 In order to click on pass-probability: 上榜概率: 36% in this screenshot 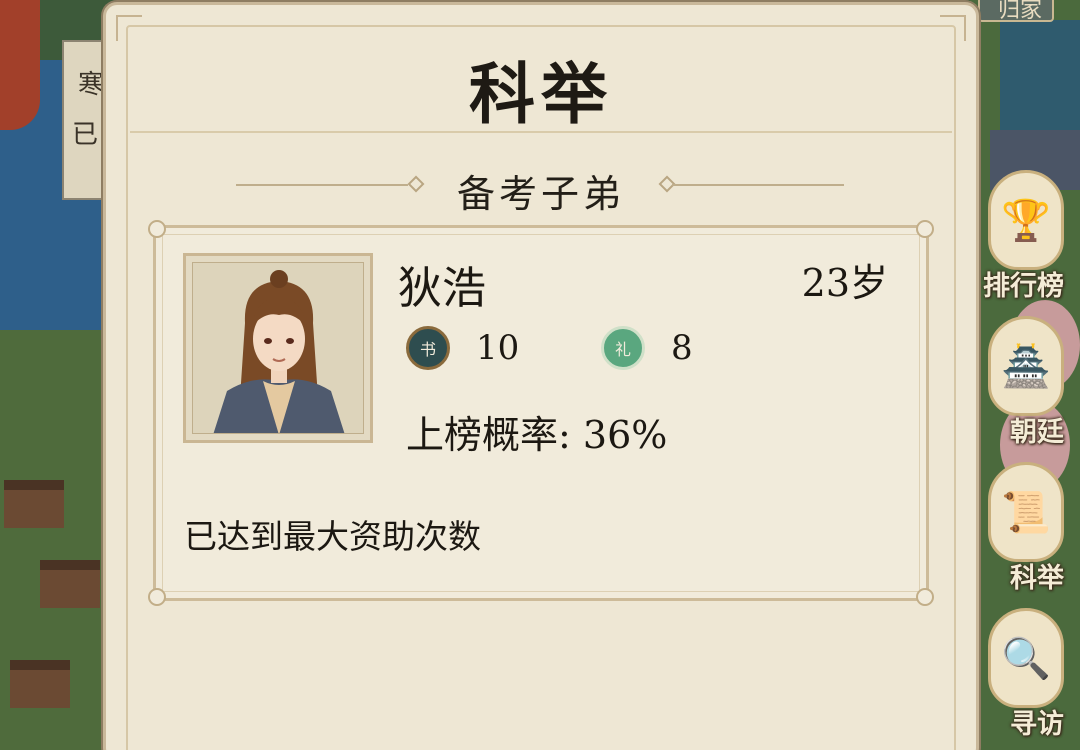, I will do `click(536, 431)`.